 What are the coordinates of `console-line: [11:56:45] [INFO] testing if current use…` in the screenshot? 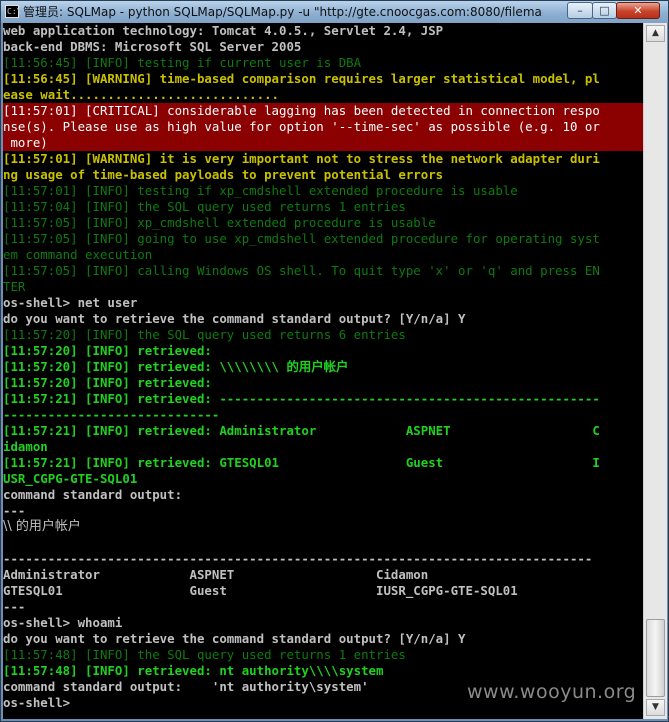 It's located at (182, 62).